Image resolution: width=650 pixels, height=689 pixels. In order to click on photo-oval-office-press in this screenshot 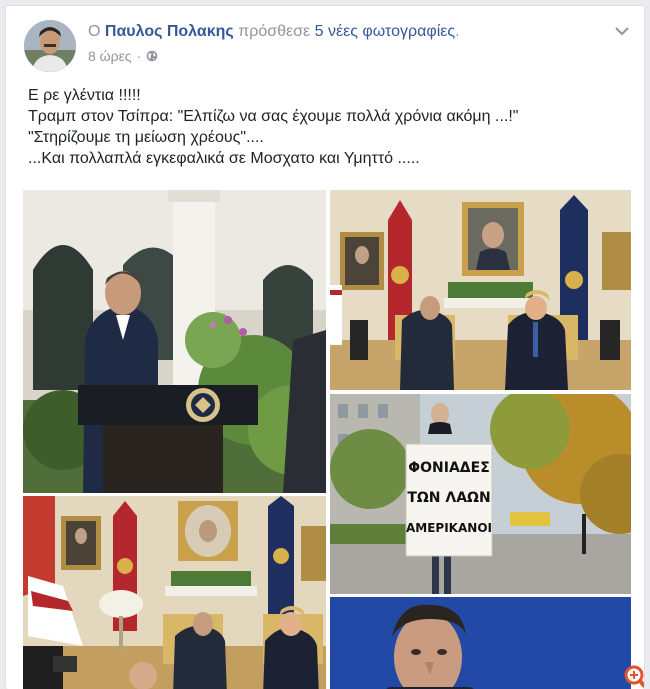, I will do `click(174, 592)`.